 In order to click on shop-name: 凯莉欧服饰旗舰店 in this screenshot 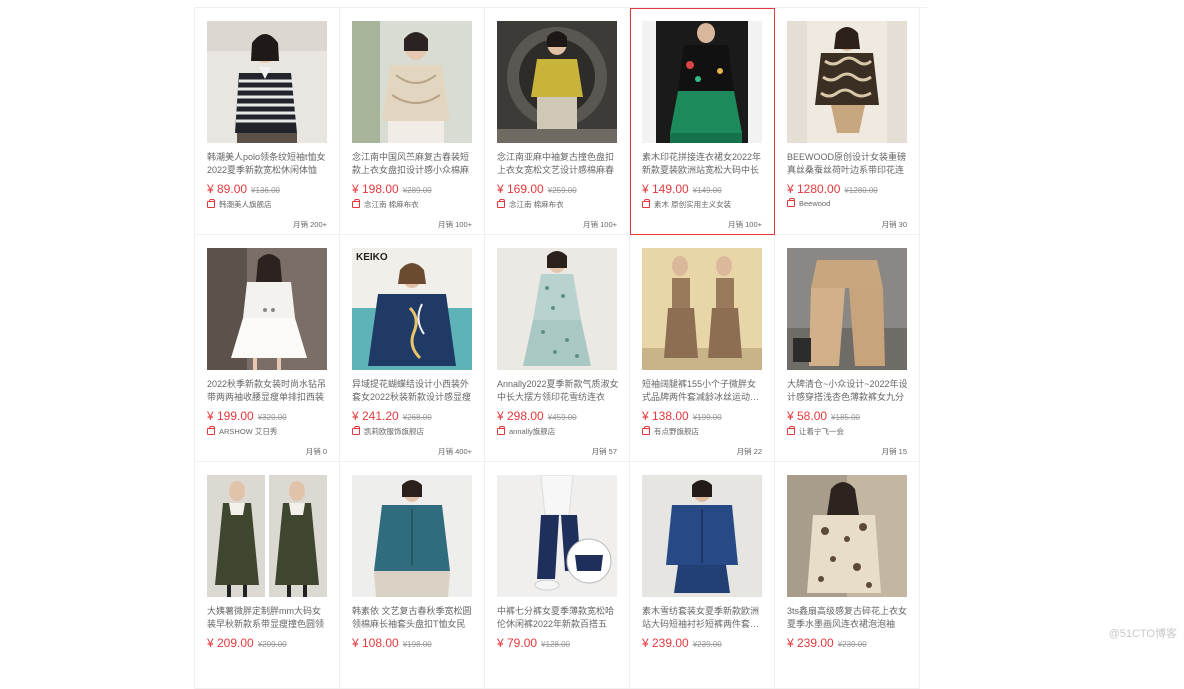, I will do `click(394, 431)`.